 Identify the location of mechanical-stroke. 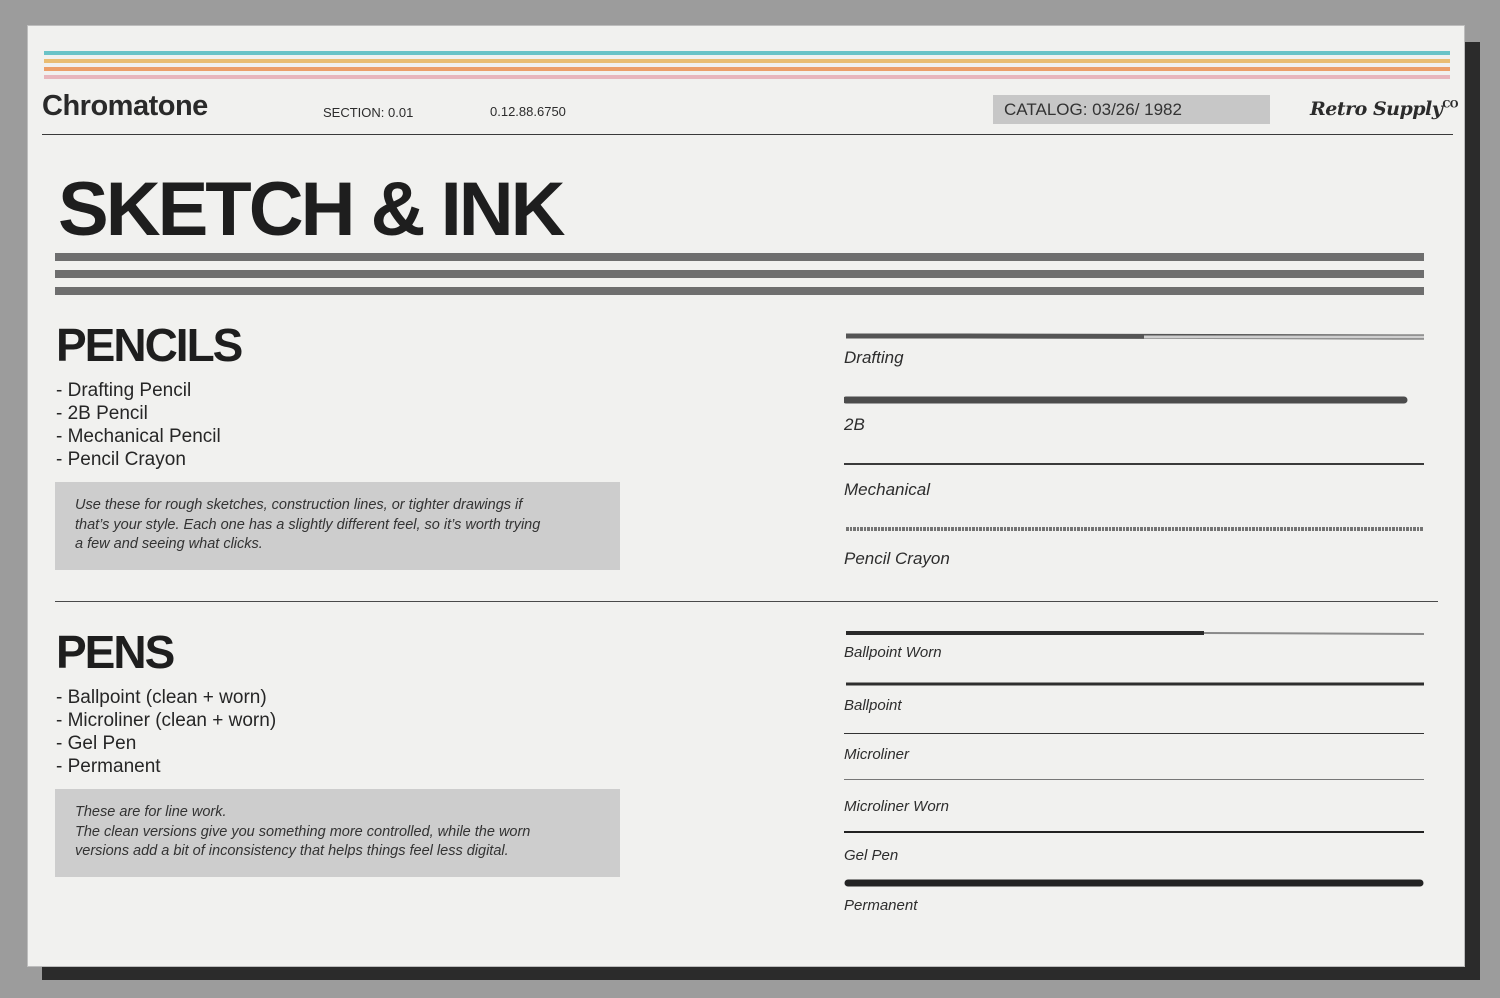
(1134, 464).